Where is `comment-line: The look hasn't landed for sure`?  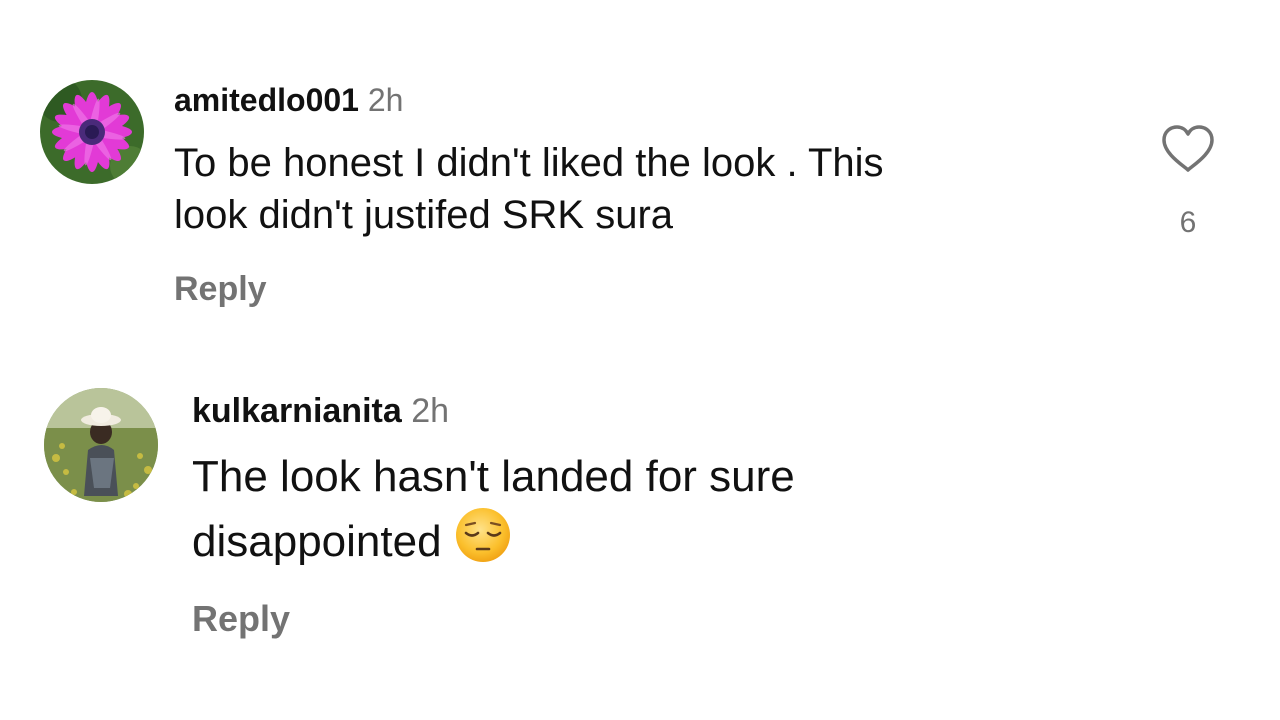
comment-line: The look hasn't landed for sure is located at coordinates (493, 476).